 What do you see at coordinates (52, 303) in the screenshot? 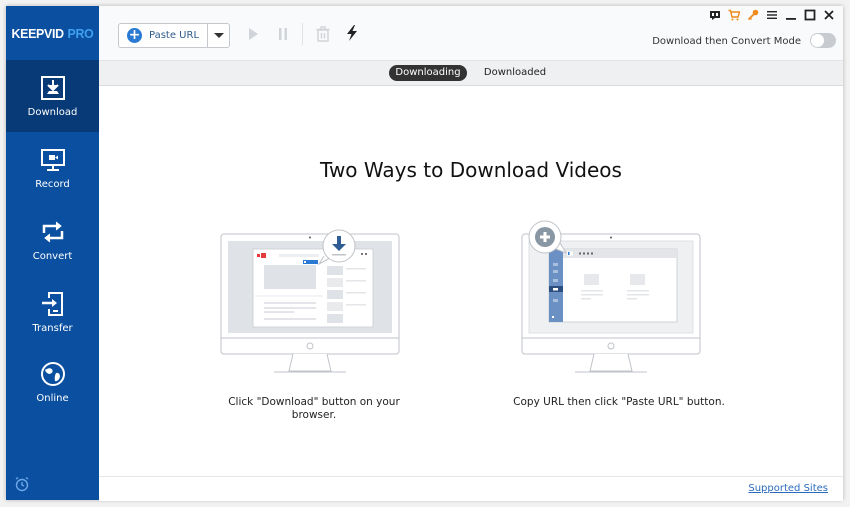
I see `transfer-tablet-icon` at bounding box center [52, 303].